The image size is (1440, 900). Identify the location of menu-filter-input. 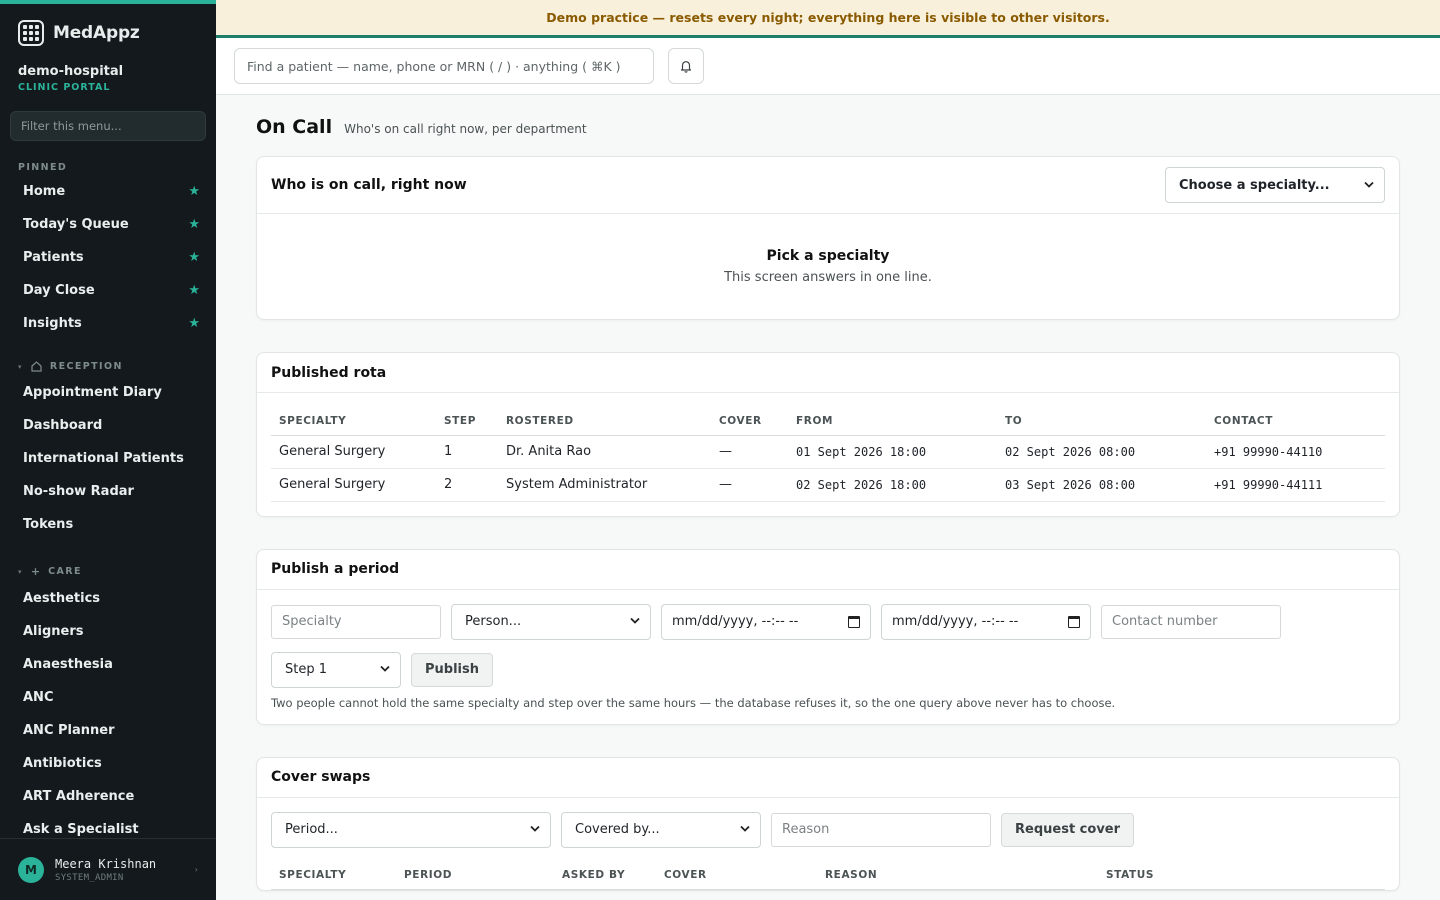
(108, 126).